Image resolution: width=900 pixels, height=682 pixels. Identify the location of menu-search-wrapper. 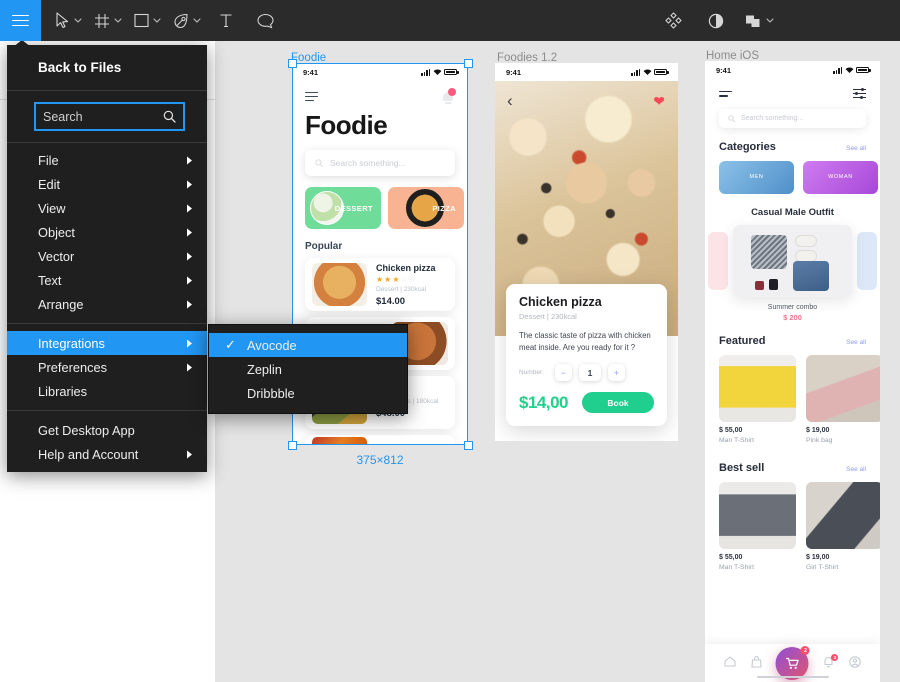
(107, 116).